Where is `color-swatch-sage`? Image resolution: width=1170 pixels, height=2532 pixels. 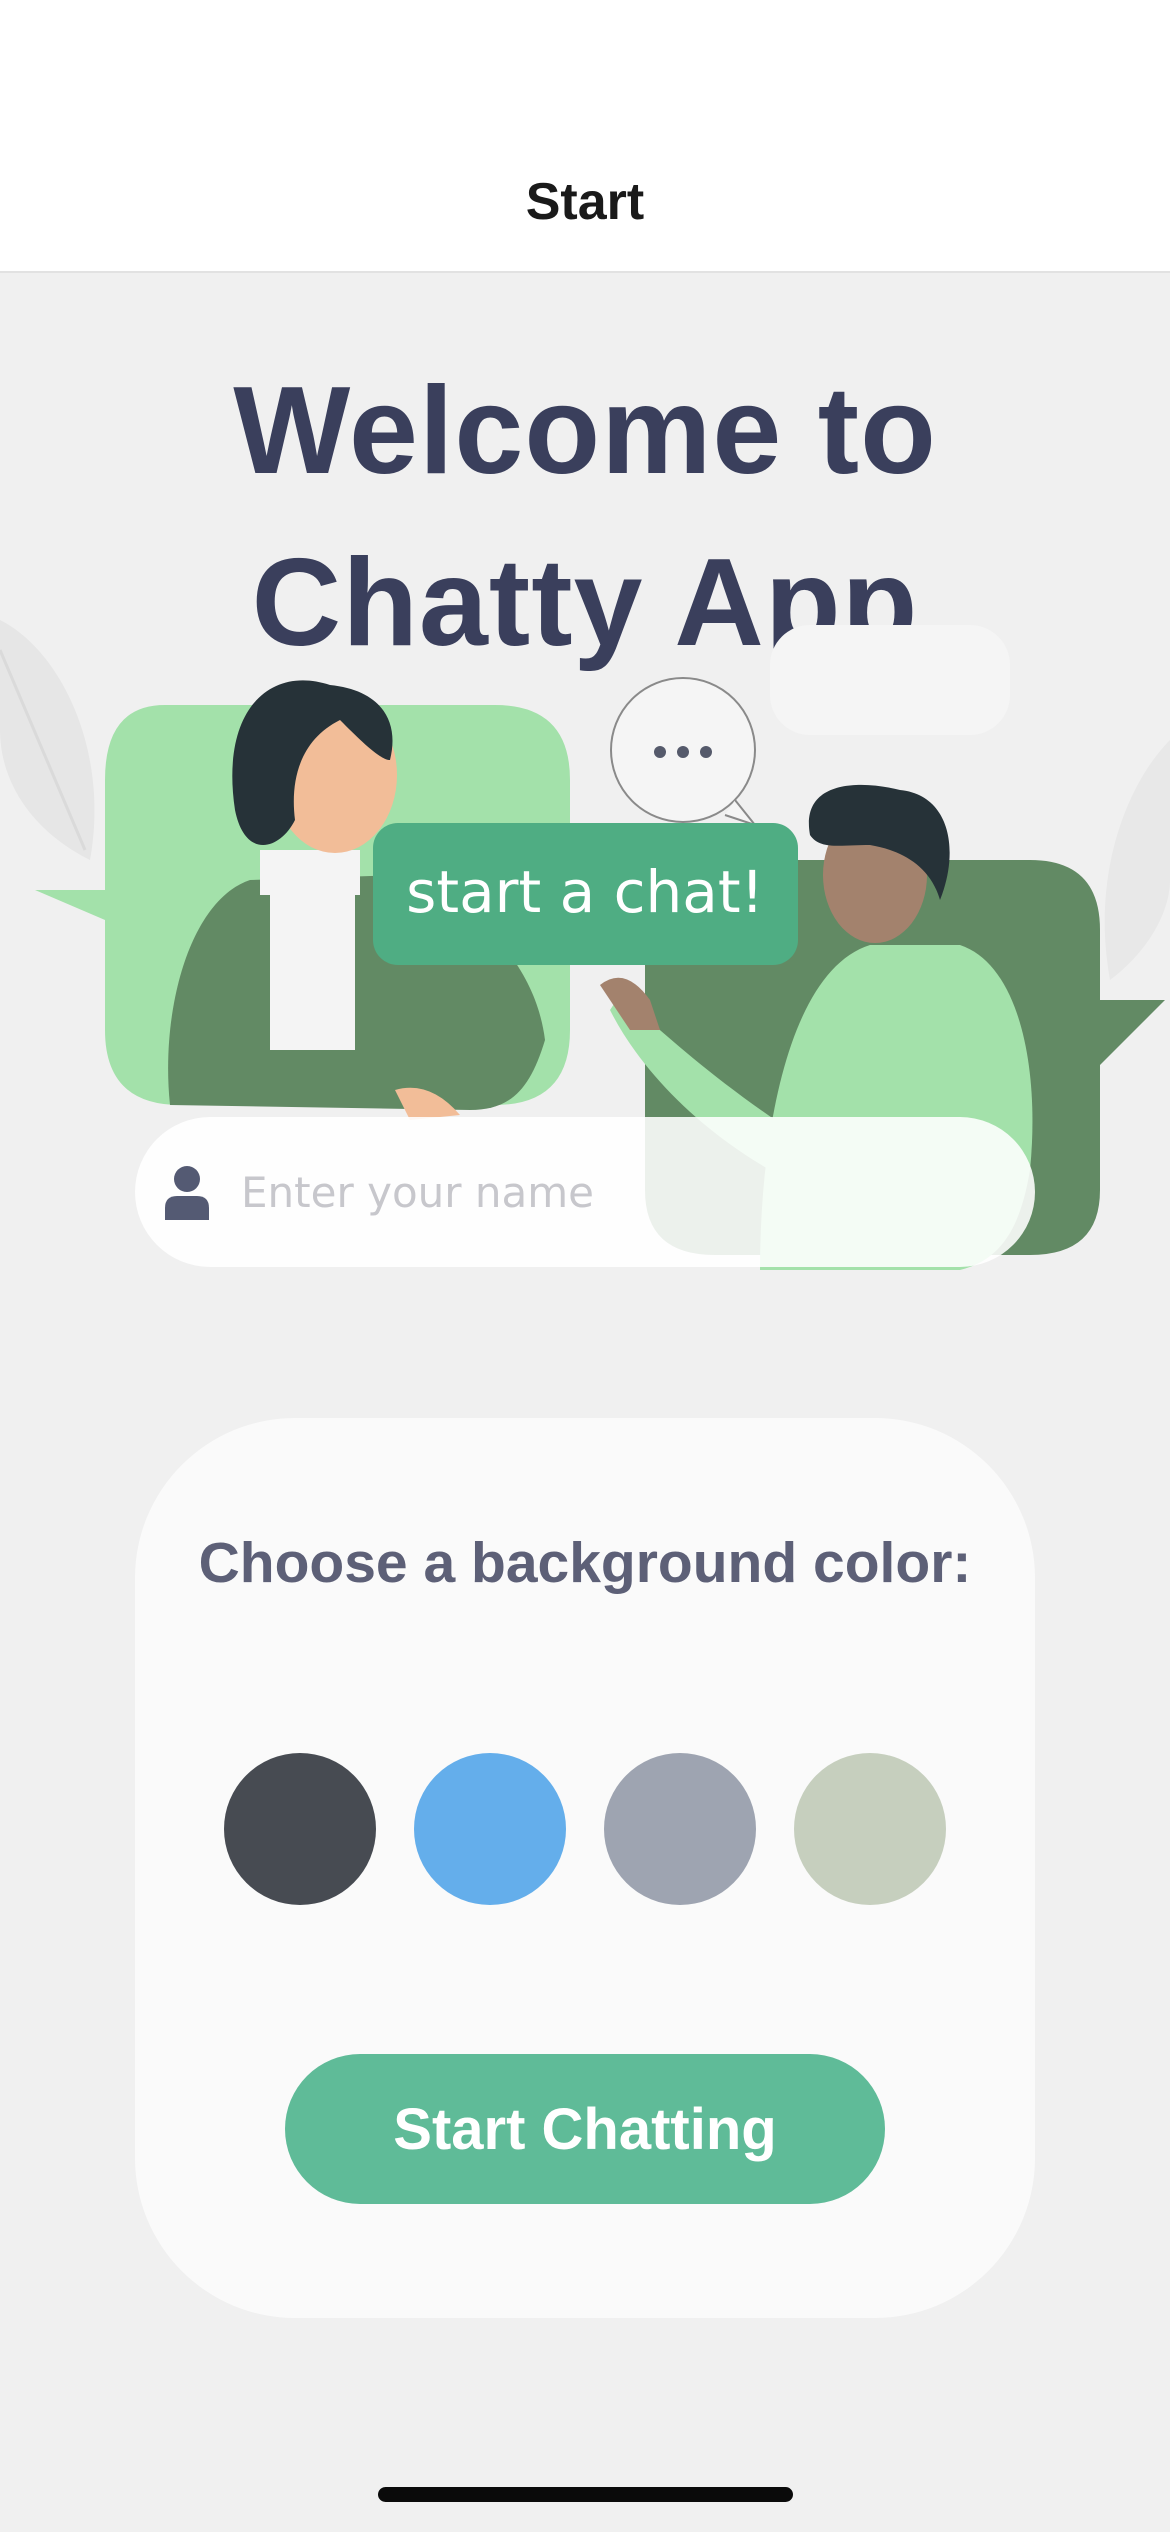 color-swatch-sage is located at coordinates (870, 1829).